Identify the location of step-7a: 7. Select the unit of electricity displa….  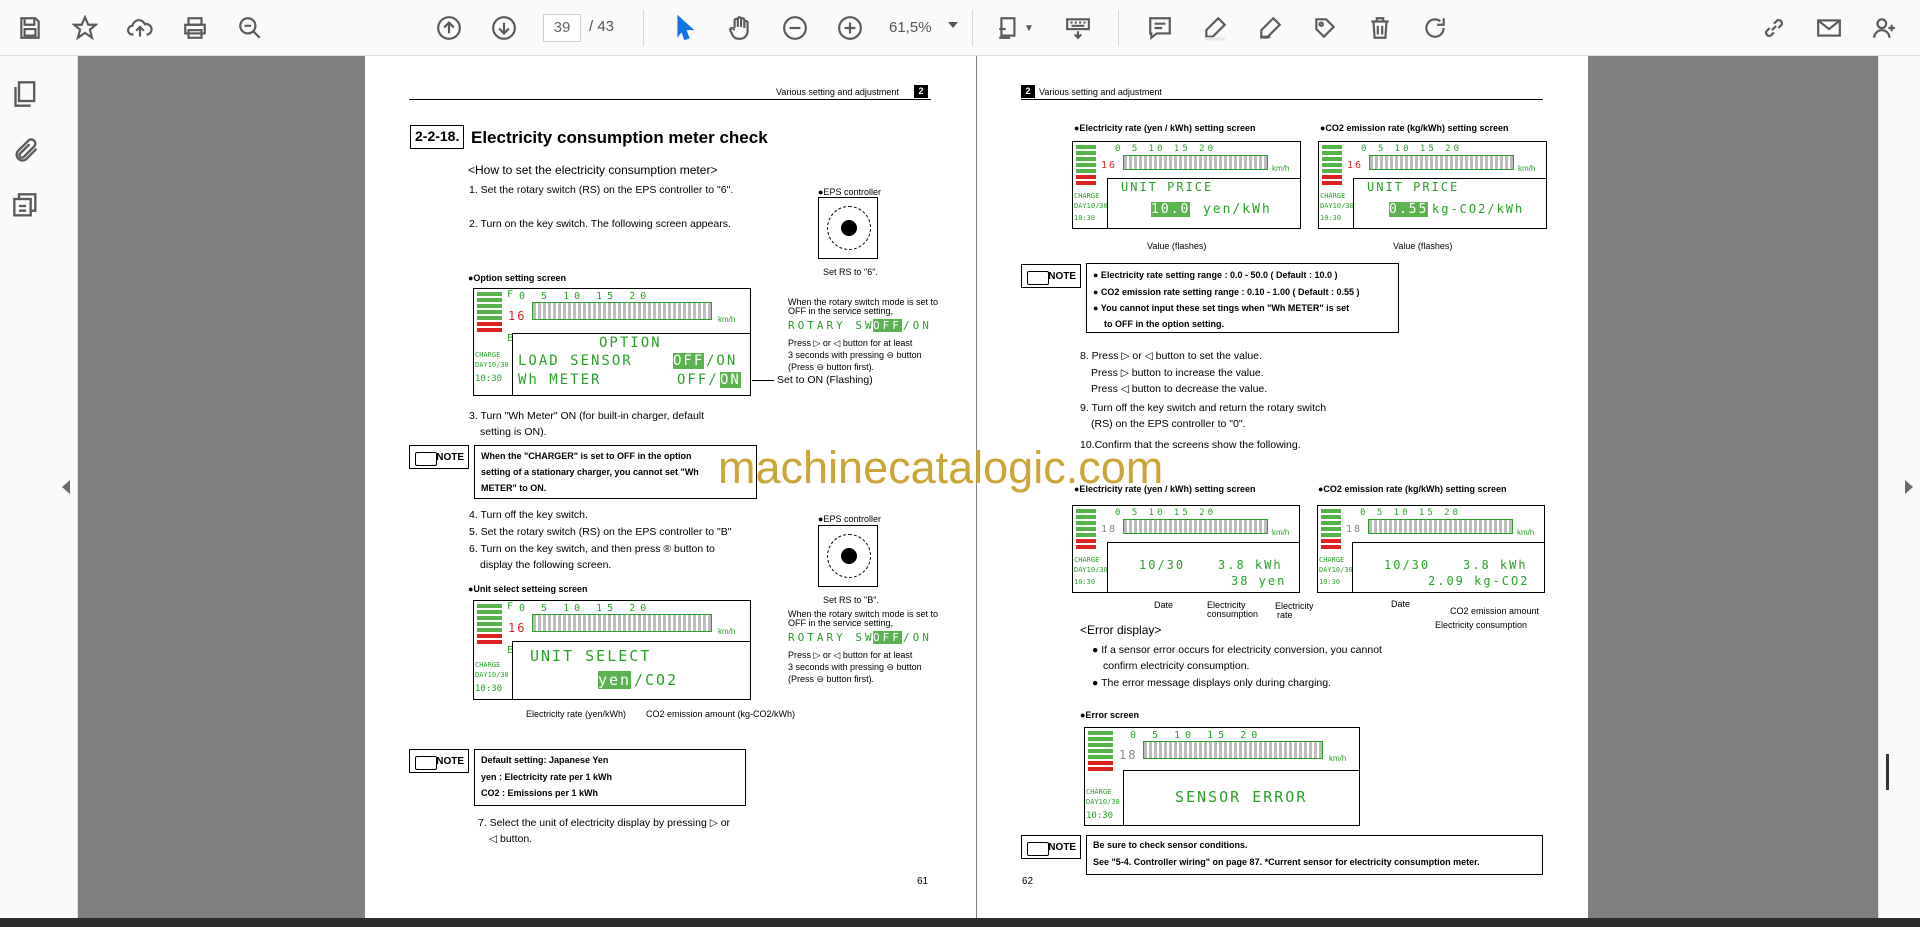
(604, 823).